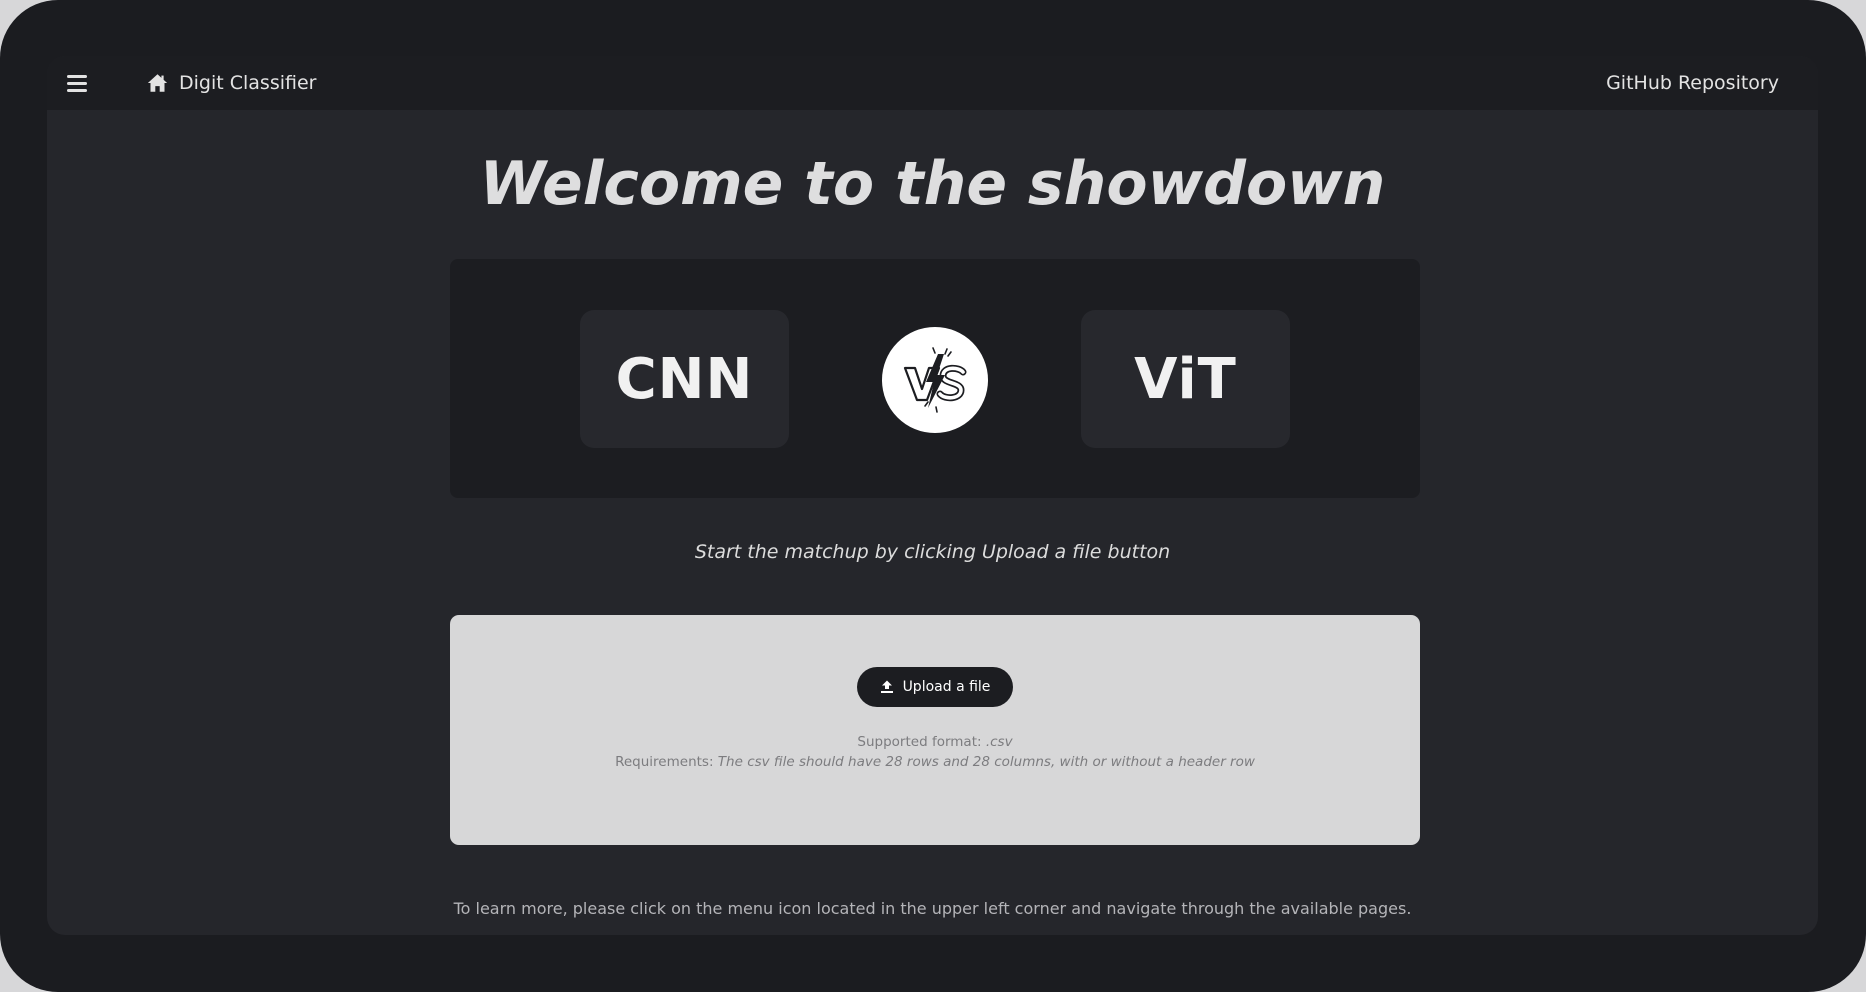  I want to click on cnn-model-card: CNN, so click(684, 379).